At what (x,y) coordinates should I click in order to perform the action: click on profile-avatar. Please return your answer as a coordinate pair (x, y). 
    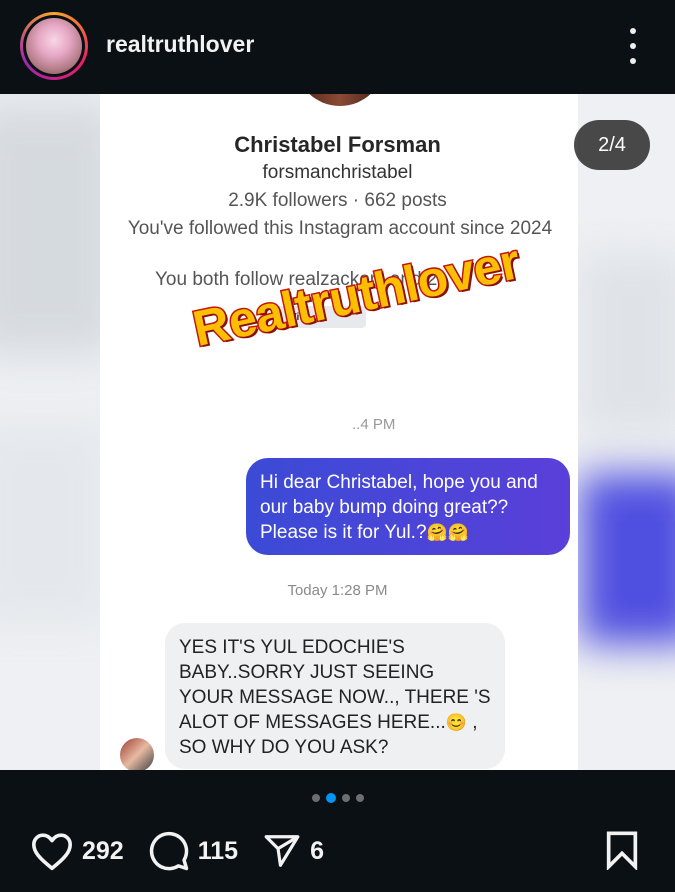
    Looking at the image, I should click on (54, 46).